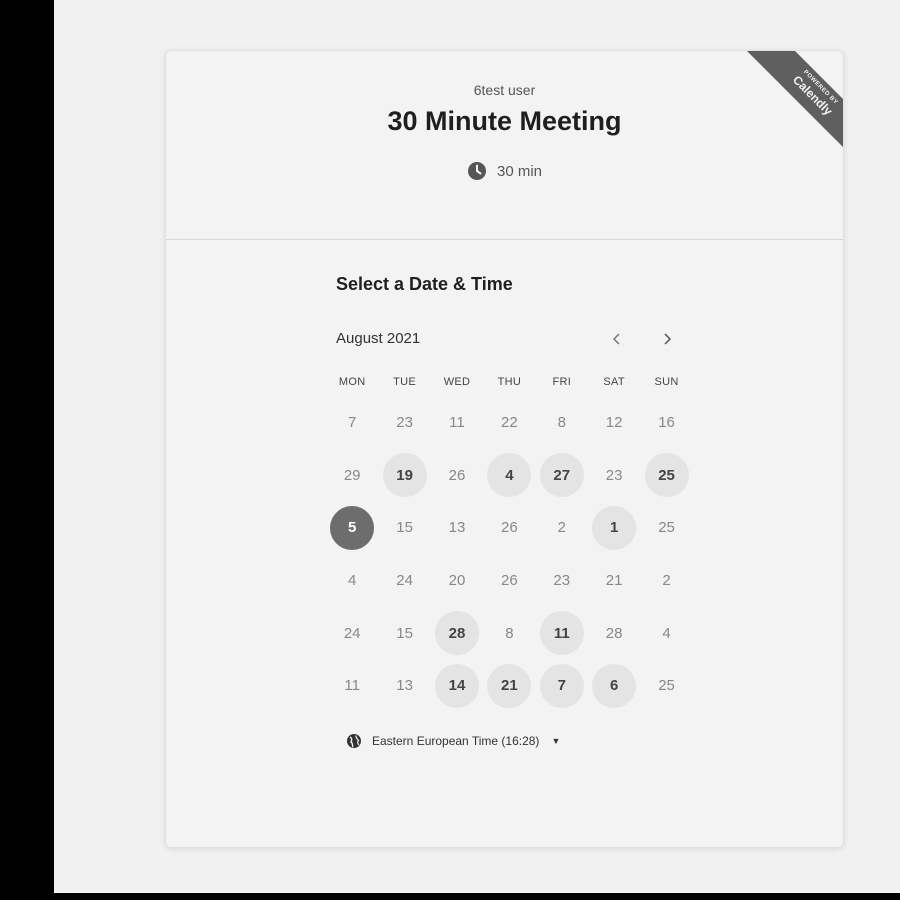  I want to click on chevron-right-icon, so click(667, 340).